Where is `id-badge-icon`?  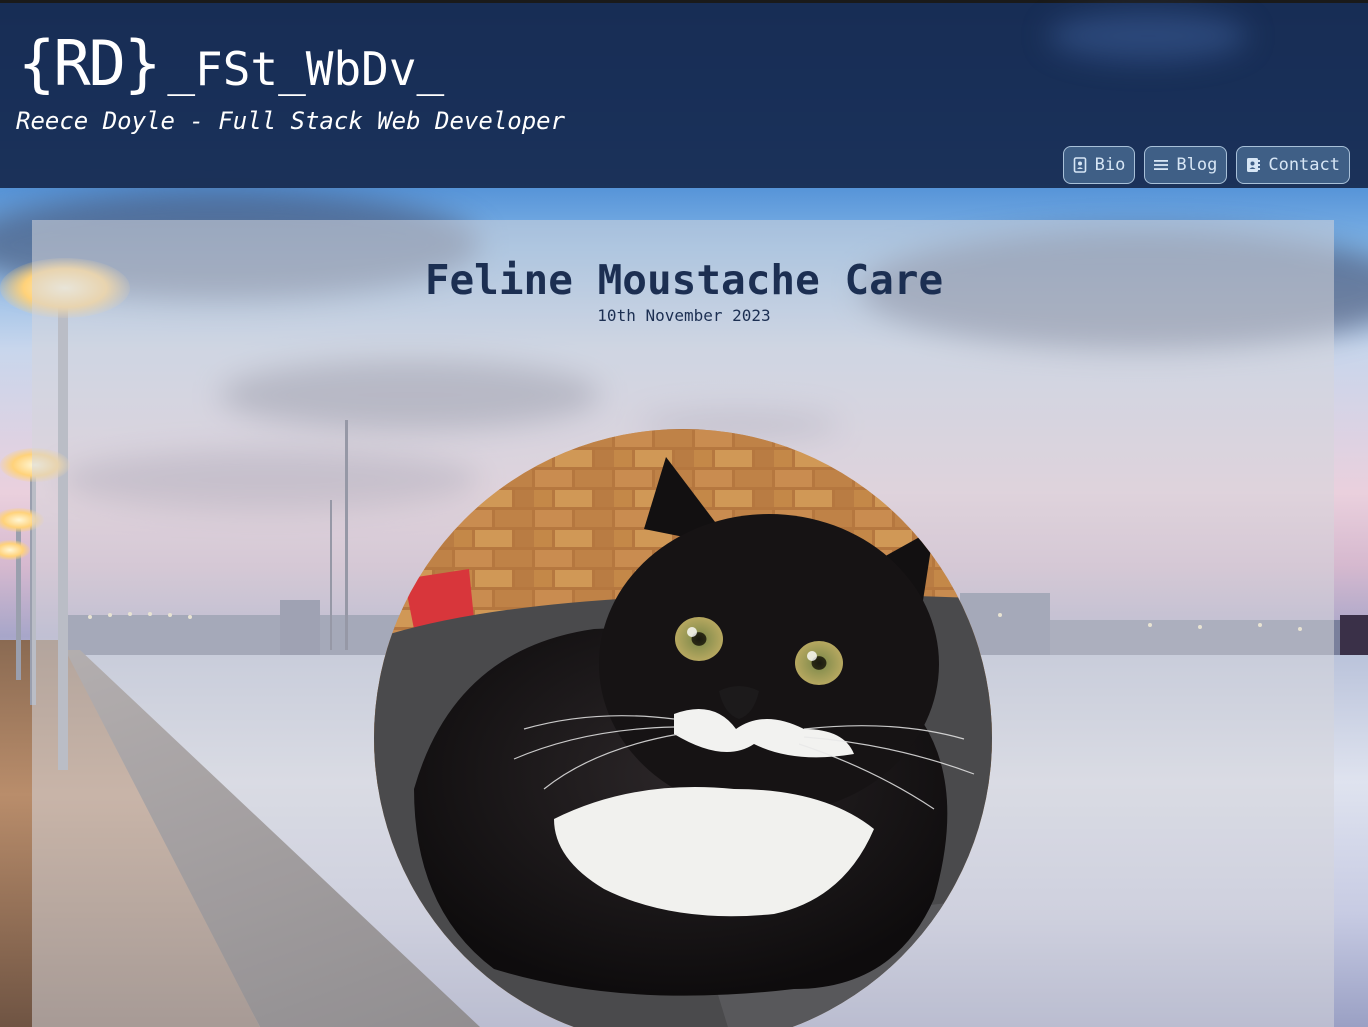 id-badge-icon is located at coordinates (1079, 165).